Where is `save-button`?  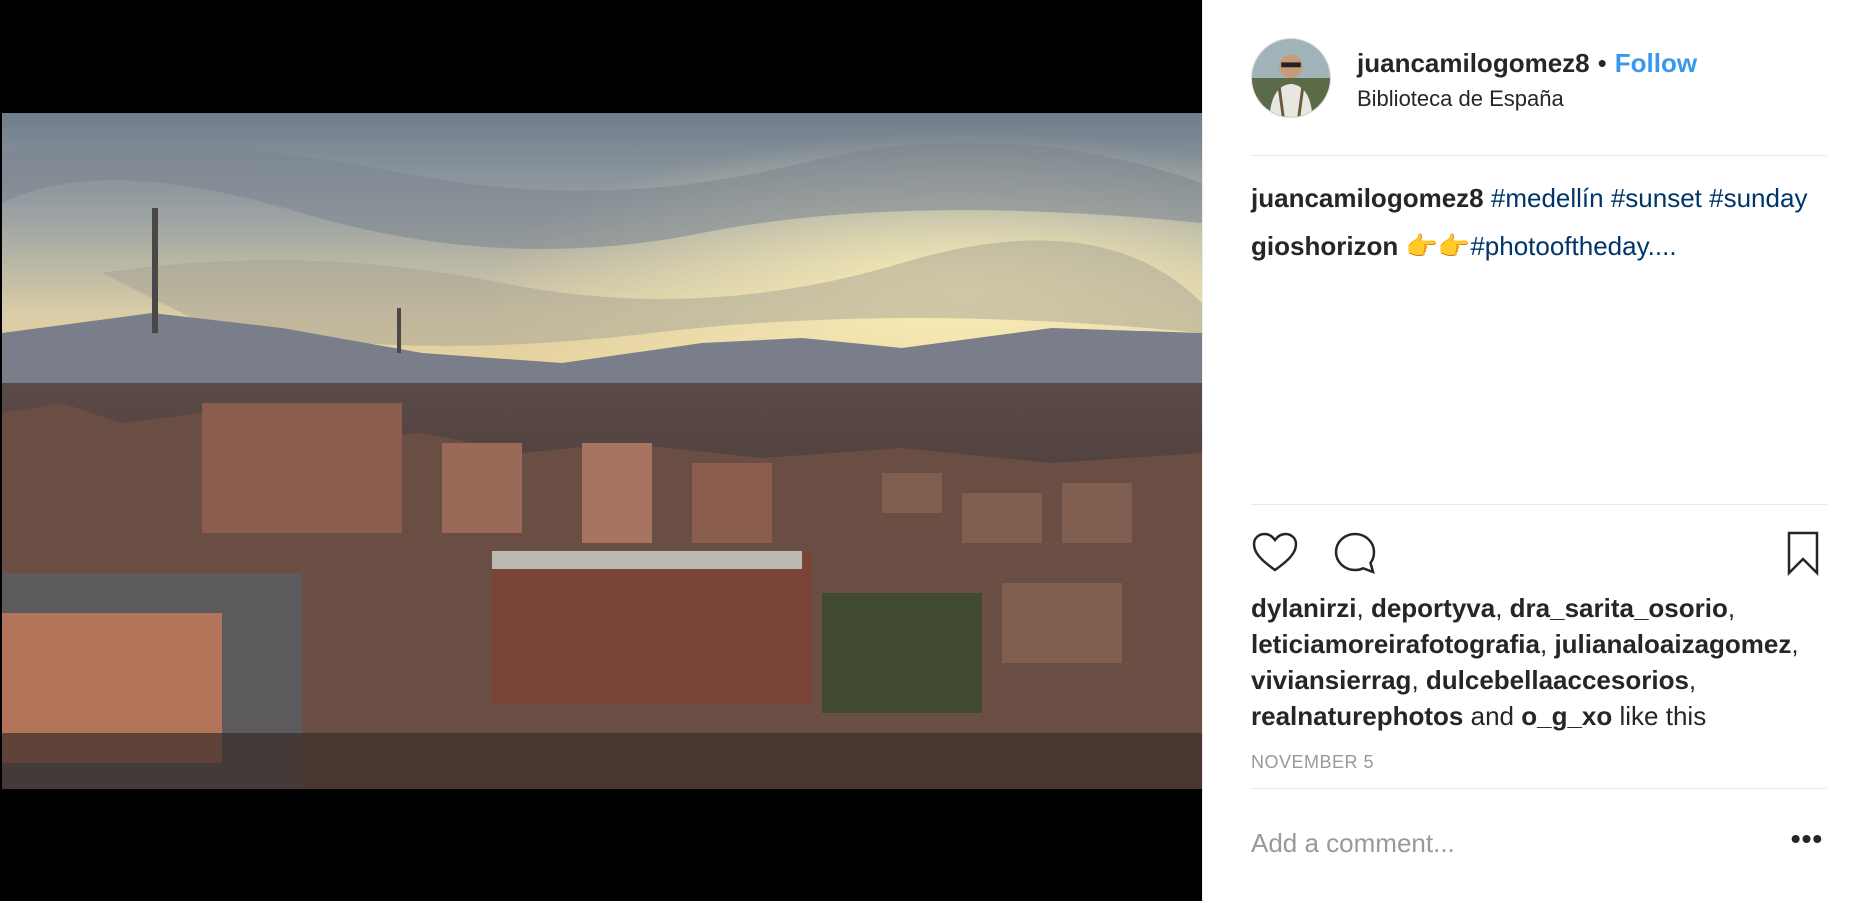 save-button is located at coordinates (1803, 553).